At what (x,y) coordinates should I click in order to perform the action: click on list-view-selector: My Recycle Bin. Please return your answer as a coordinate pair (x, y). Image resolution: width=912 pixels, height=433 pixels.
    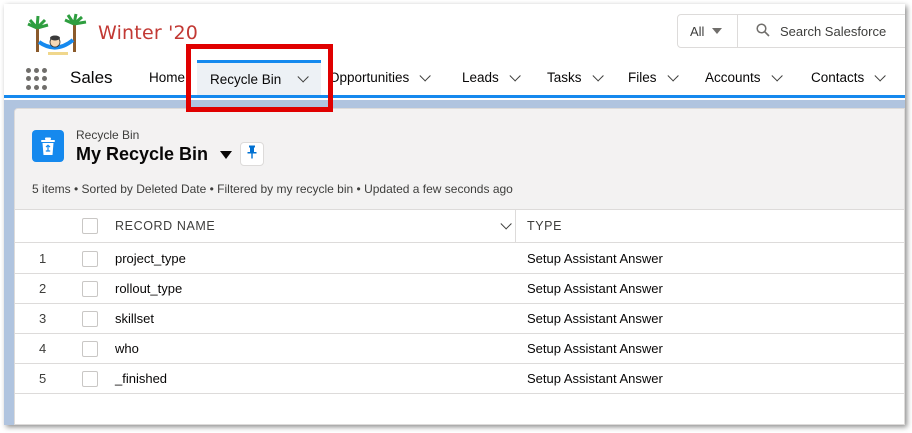
    Looking at the image, I should click on (154, 154).